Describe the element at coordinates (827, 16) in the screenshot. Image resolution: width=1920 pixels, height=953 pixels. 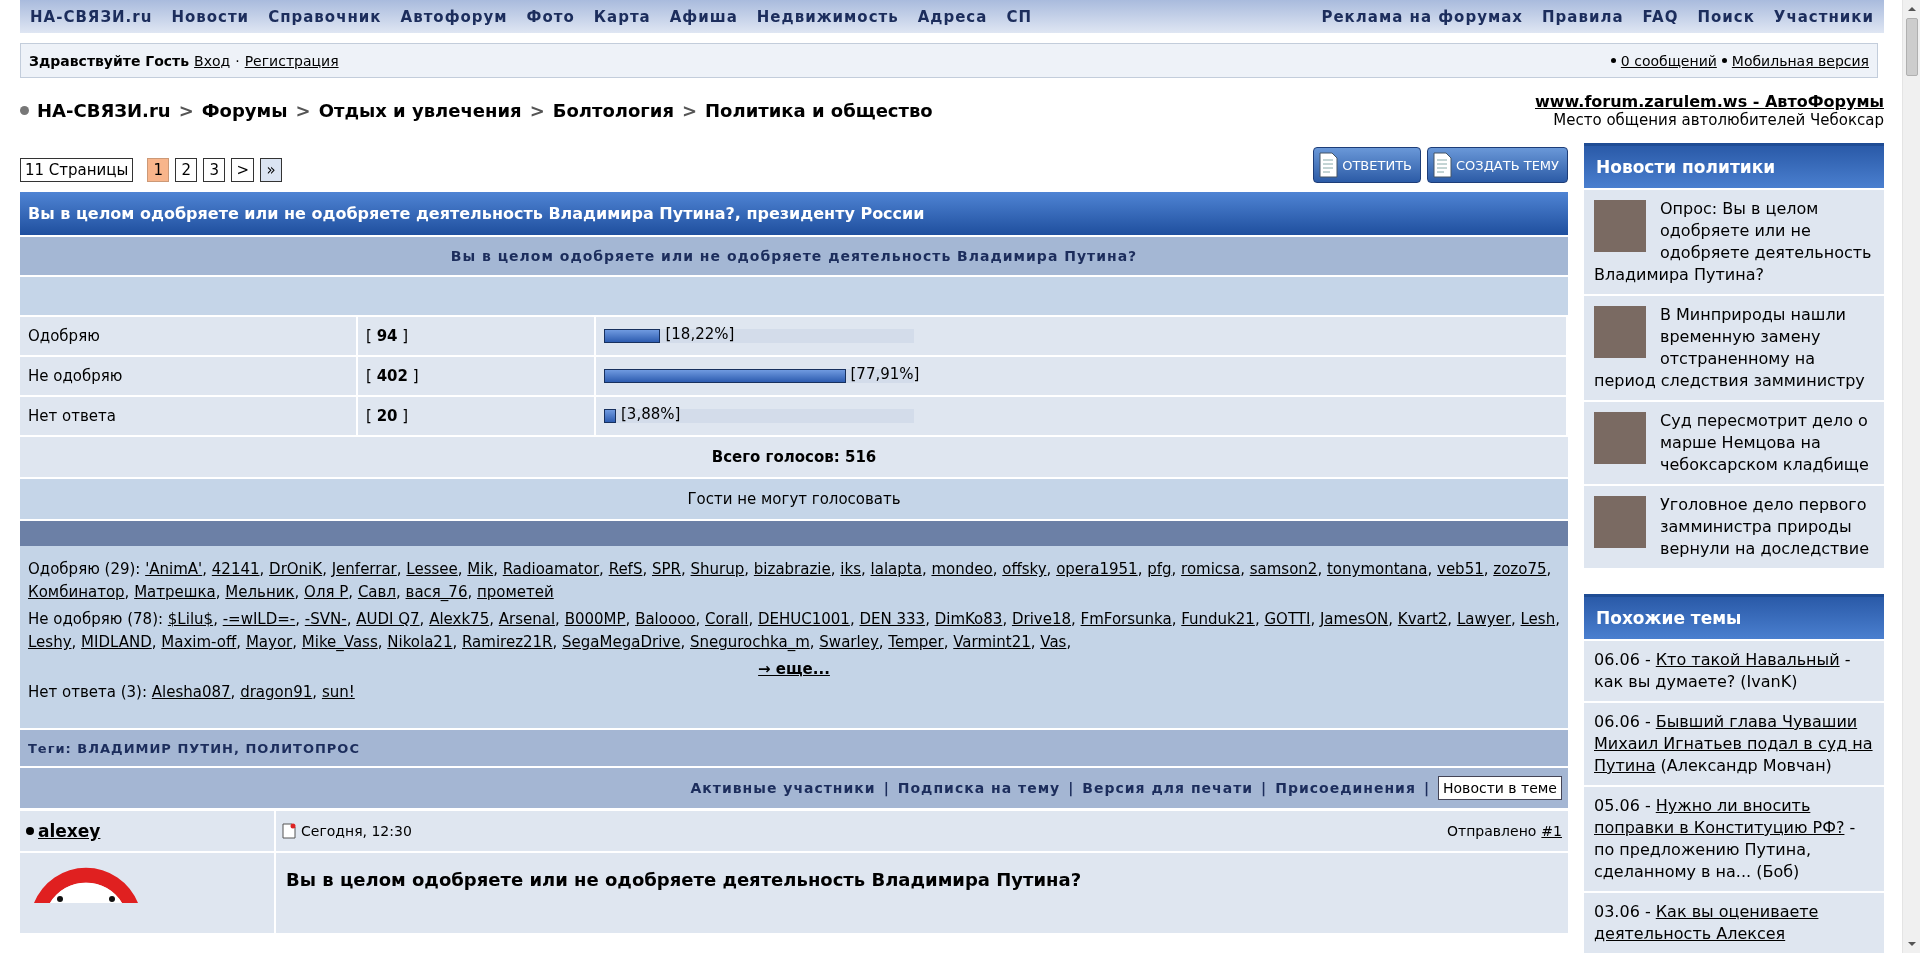
I see `nav-link: Недвижимость` at that location.